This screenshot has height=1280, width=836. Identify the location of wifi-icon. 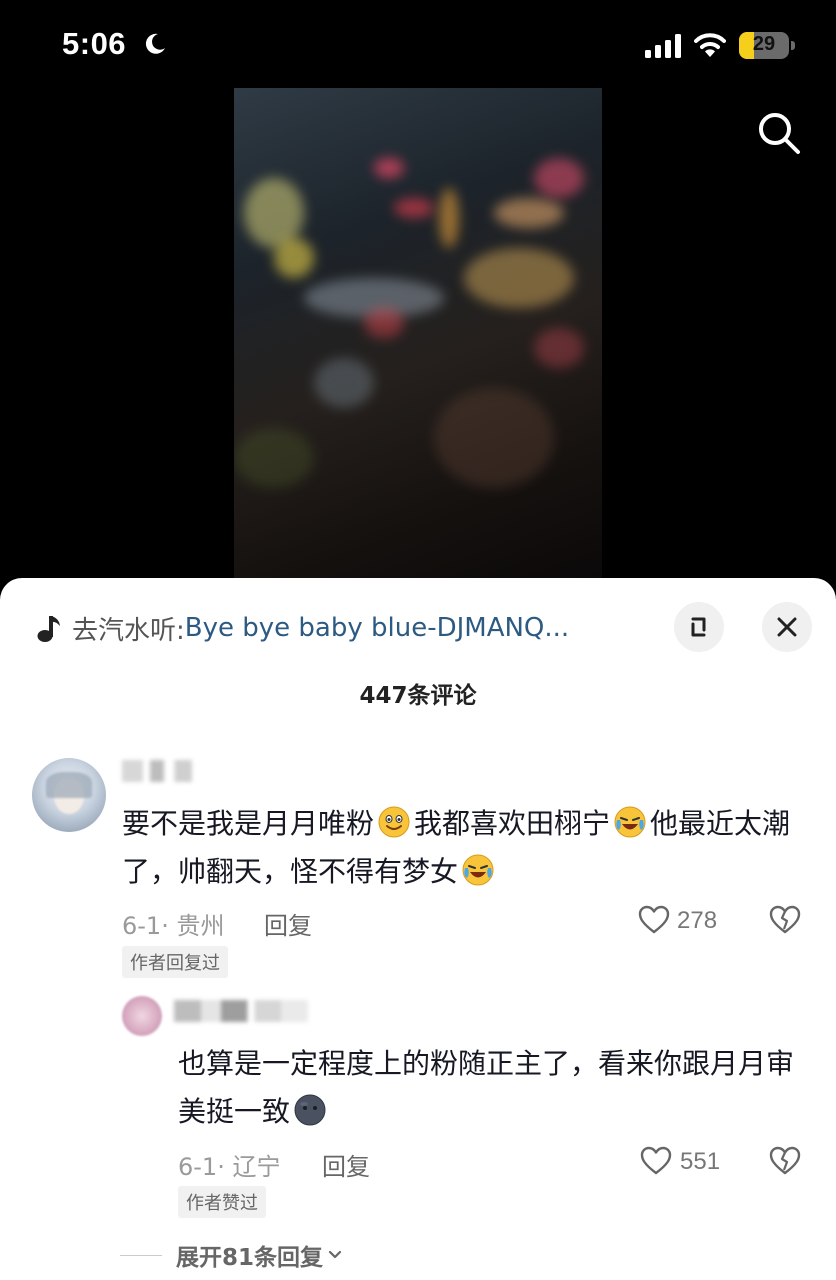
(710, 45).